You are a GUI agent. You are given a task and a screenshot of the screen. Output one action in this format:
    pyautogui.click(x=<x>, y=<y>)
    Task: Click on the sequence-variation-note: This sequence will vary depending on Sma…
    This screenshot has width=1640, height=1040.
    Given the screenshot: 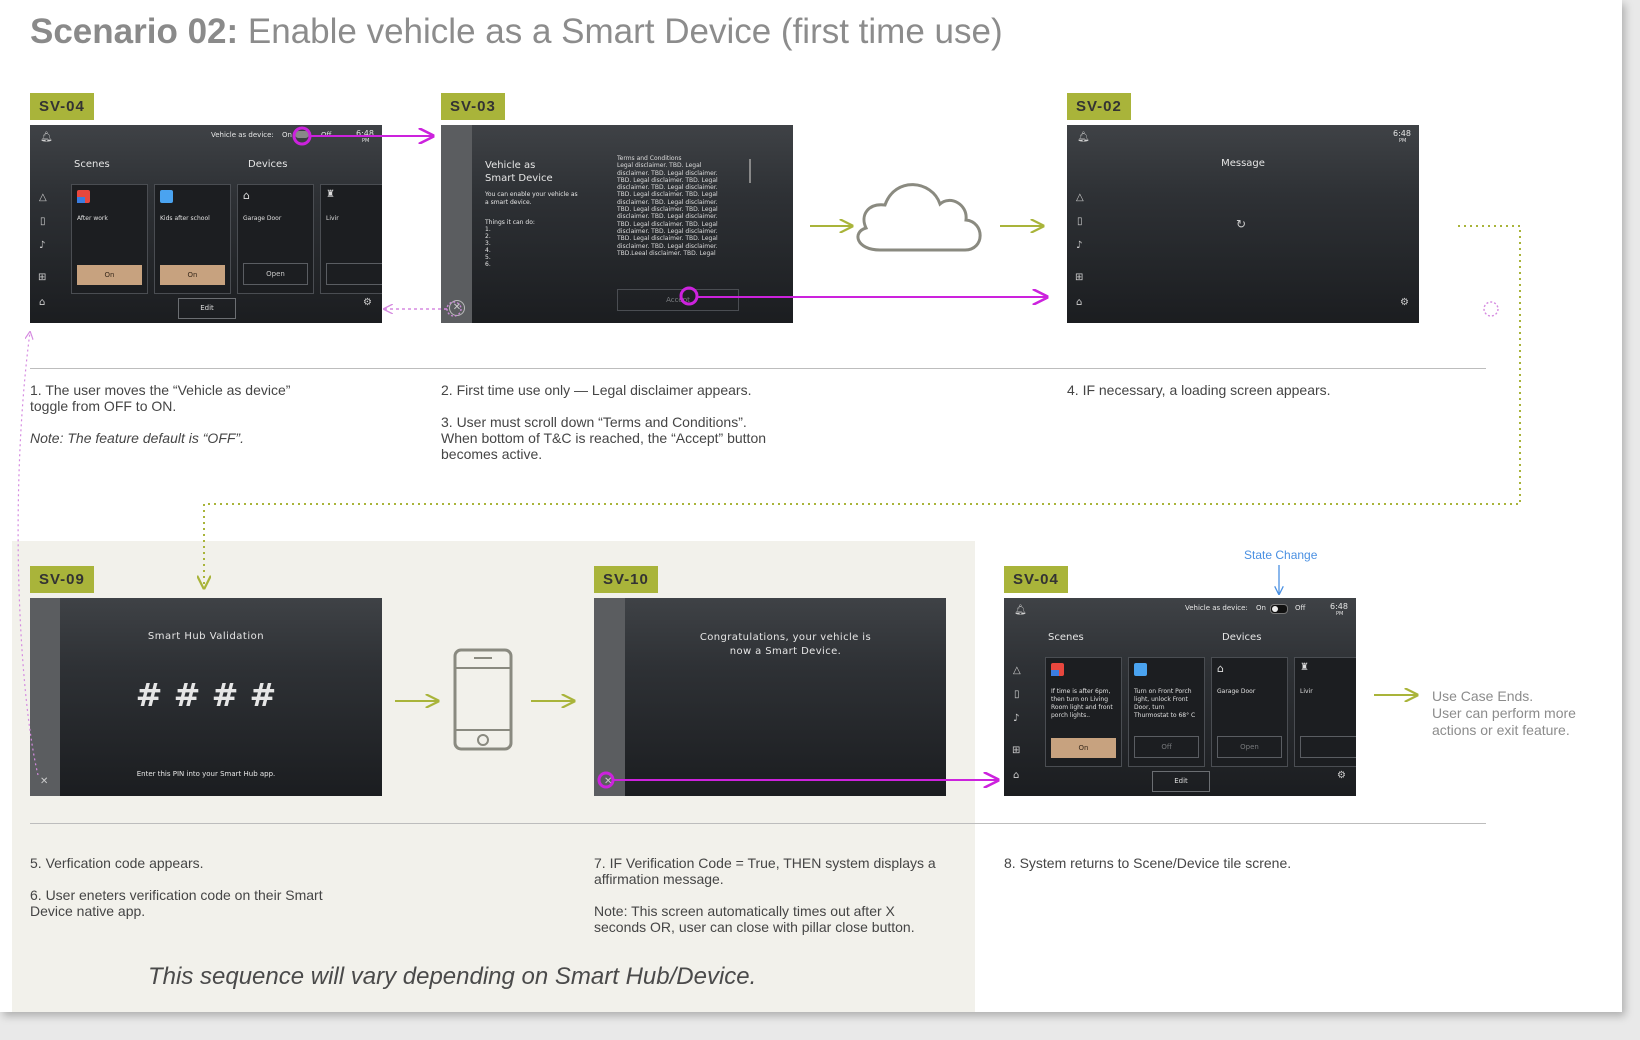 What is the action you would take?
    pyautogui.click(x=452, y=976)
    